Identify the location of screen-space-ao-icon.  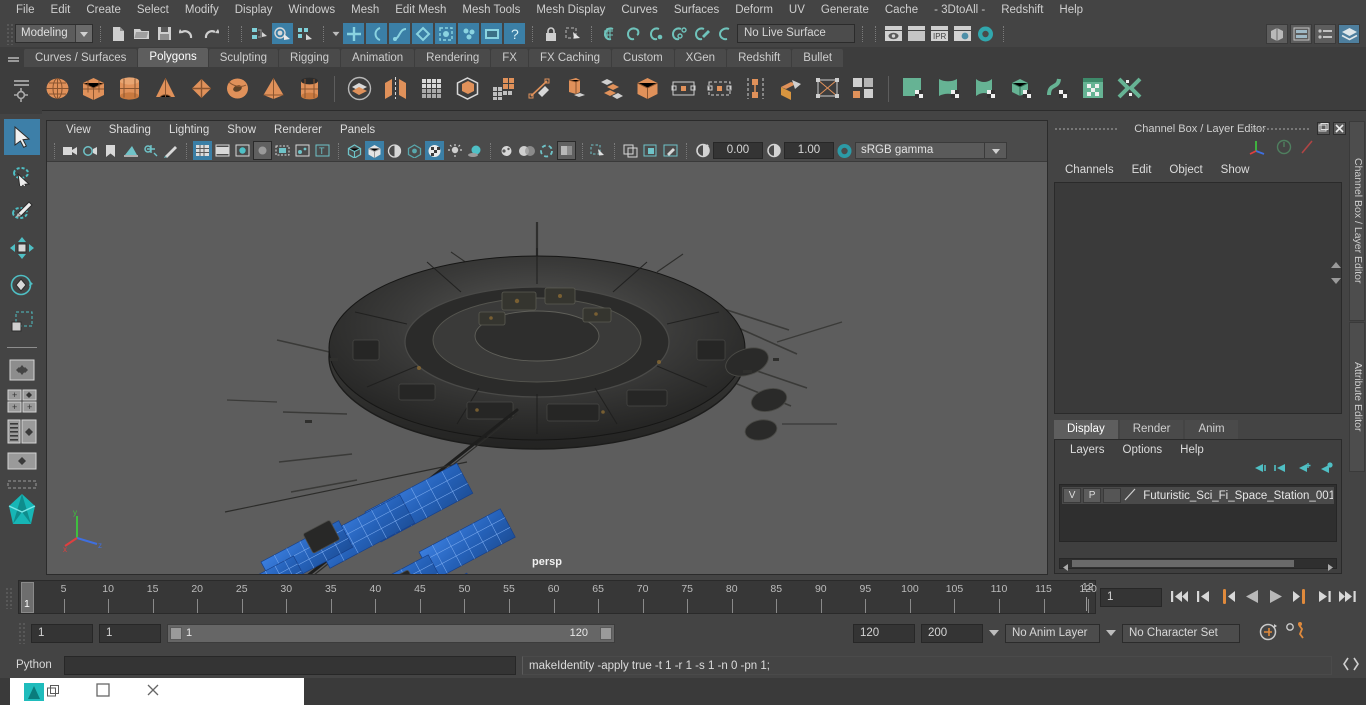
(506, 150).